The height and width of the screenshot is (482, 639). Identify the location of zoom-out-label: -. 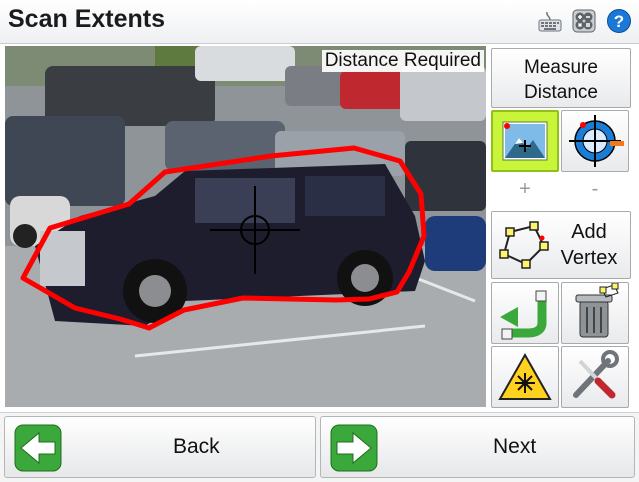
(595, 189).